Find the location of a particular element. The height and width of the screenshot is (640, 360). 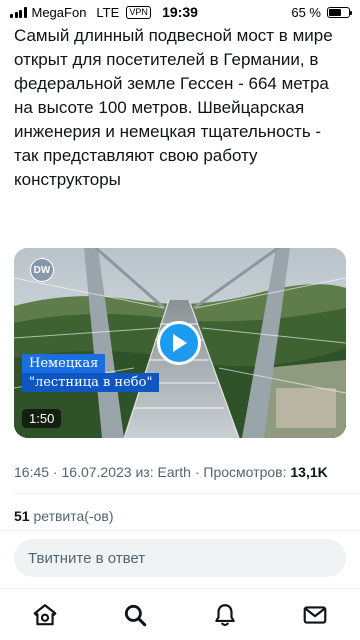

reply-input is located at coordinates (180, 558).